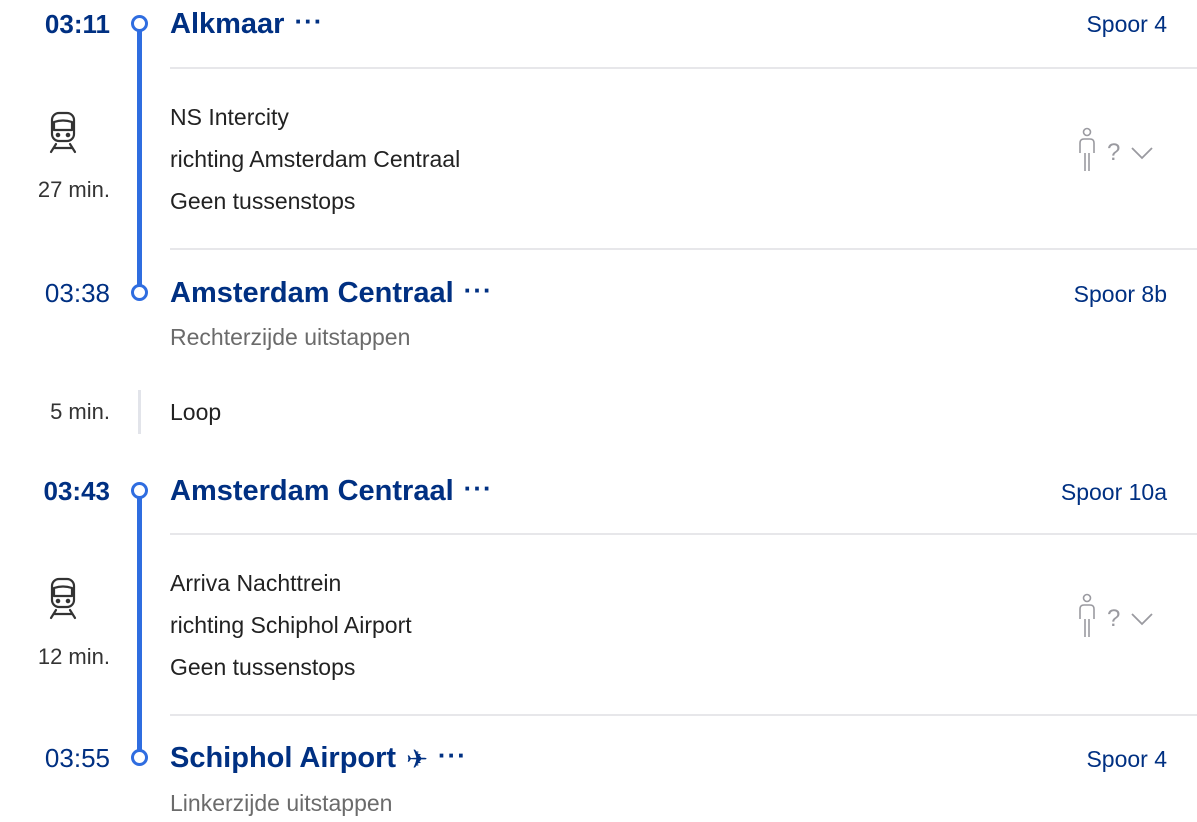 This screenshot has width=1197, height=822. Describe the element at coordinates (227, 24) in the screenshot. I see `station-label: Alkmaar` at that location.